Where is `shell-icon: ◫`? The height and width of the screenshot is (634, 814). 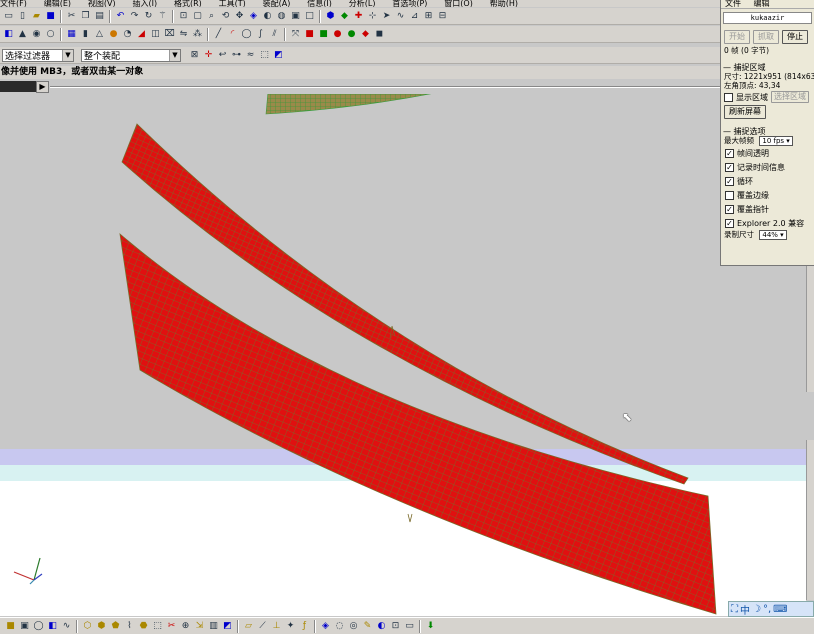 shell-icon: ◫ is located at coordinates (155, 34).